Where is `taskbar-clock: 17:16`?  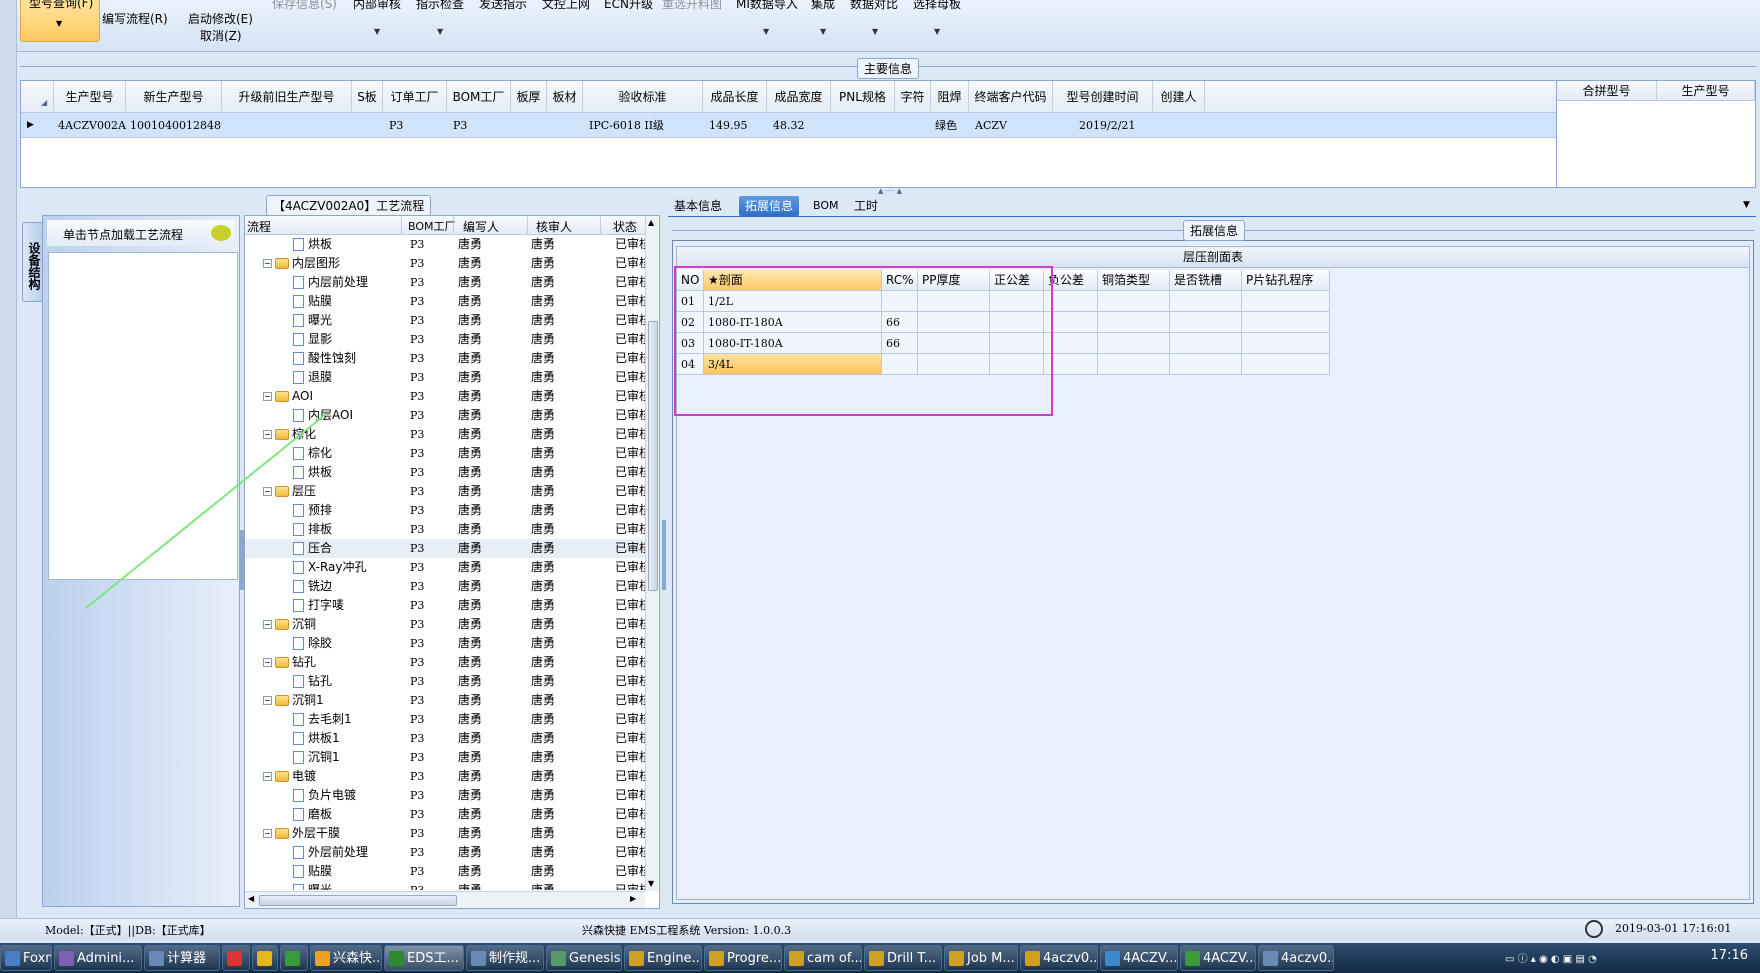 taskbar-clock: 17:16 is located at coordinates (1729, 955).